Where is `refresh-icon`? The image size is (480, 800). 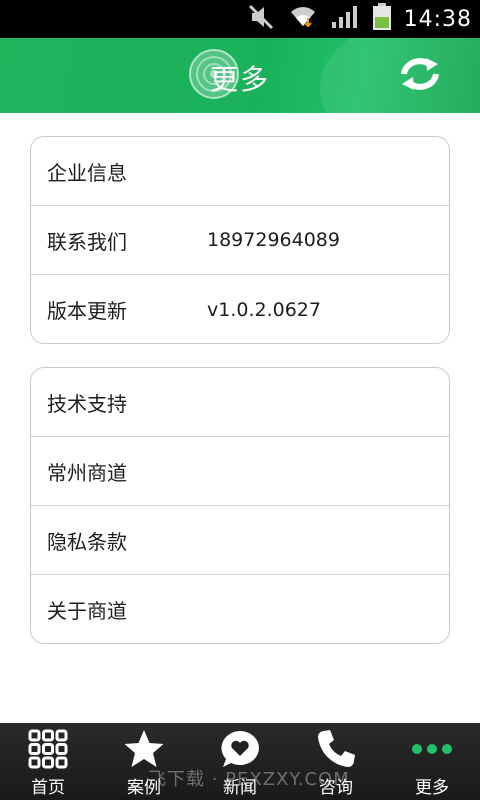
refresh-icon is located at coordinates (420, 76).